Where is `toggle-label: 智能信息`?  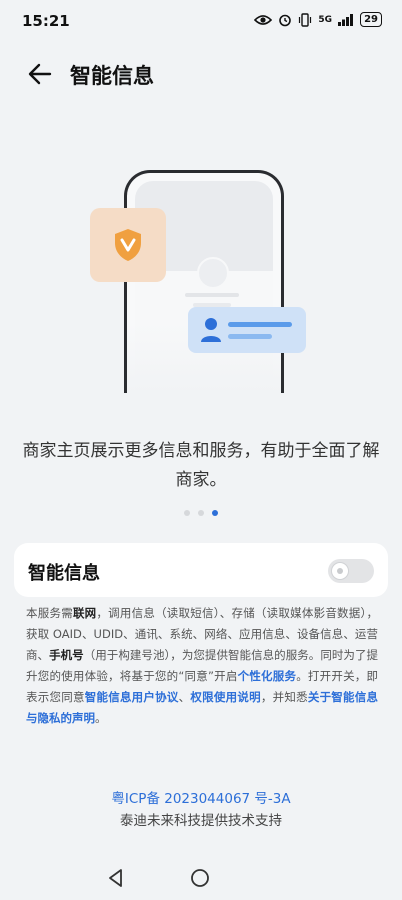 toggle-label: 智能信息 is located at coordinates (64, 573).